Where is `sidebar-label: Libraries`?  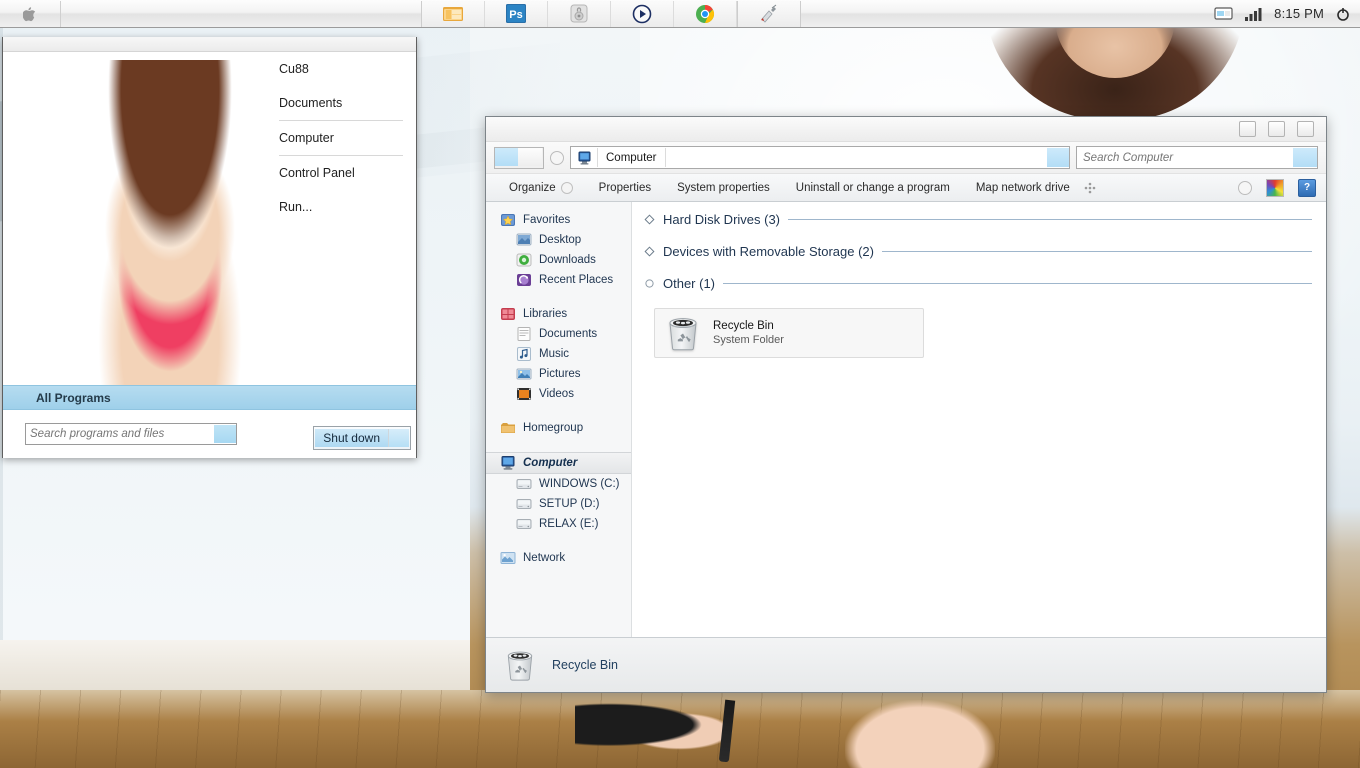 sidebar-label: Libraries is located at coordinates (545, 314).